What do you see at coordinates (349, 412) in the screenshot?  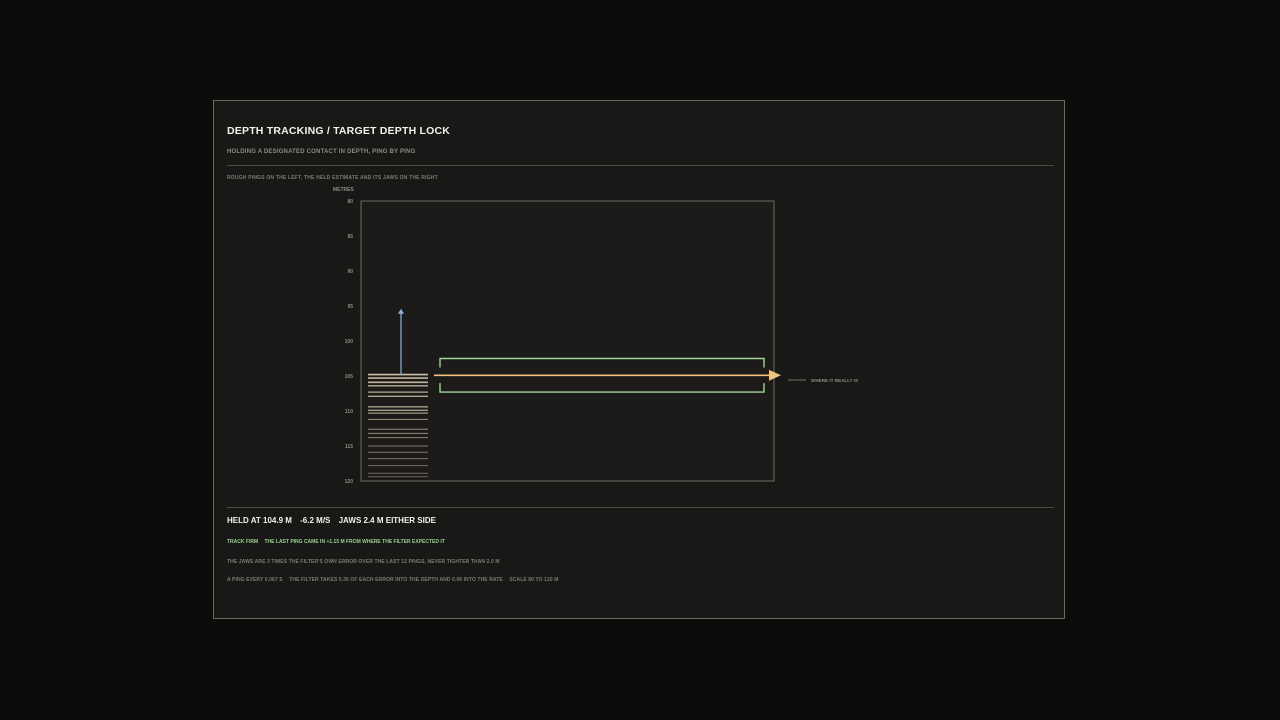 I see `y-tick-label: 110` at bounding box center [349, 412].